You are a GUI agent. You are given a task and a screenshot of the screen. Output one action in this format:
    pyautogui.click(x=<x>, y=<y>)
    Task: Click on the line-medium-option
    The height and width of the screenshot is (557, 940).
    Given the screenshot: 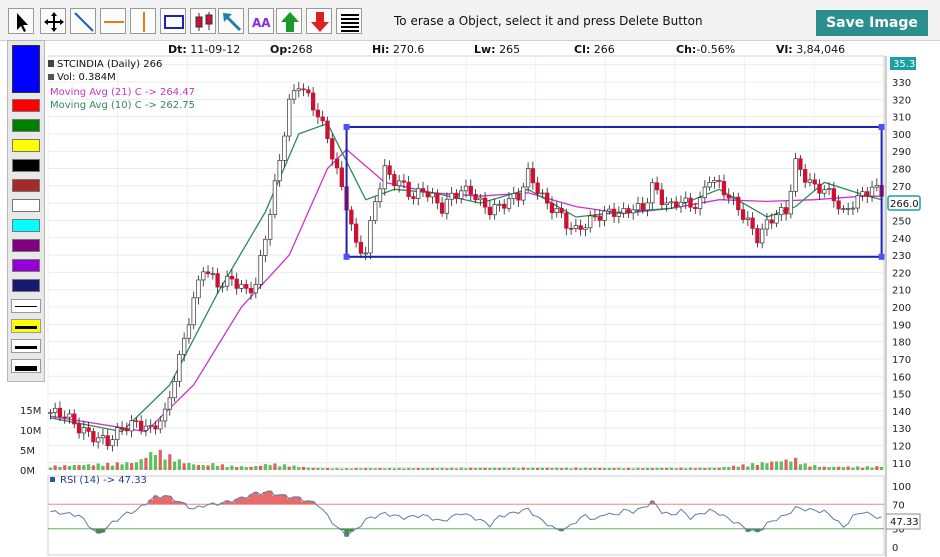 What is the action you would take?
    pyautogui.click(x=26, y=346)
    